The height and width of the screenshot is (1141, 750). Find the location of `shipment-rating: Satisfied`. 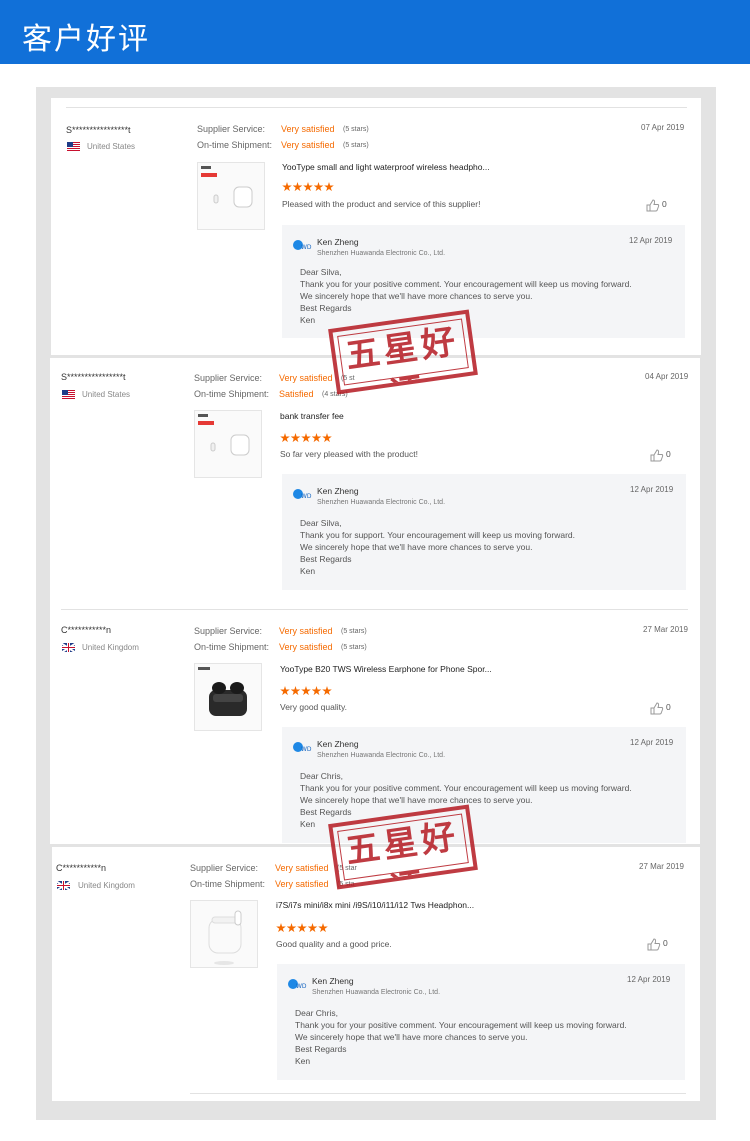

shipment-rating: Satisfied is located at coordinates (296, 394).